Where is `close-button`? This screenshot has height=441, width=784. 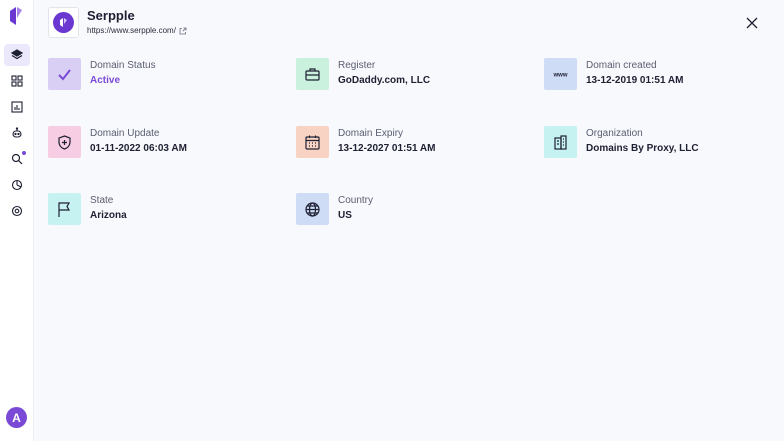
close-button is located at coordinates (752, 23).